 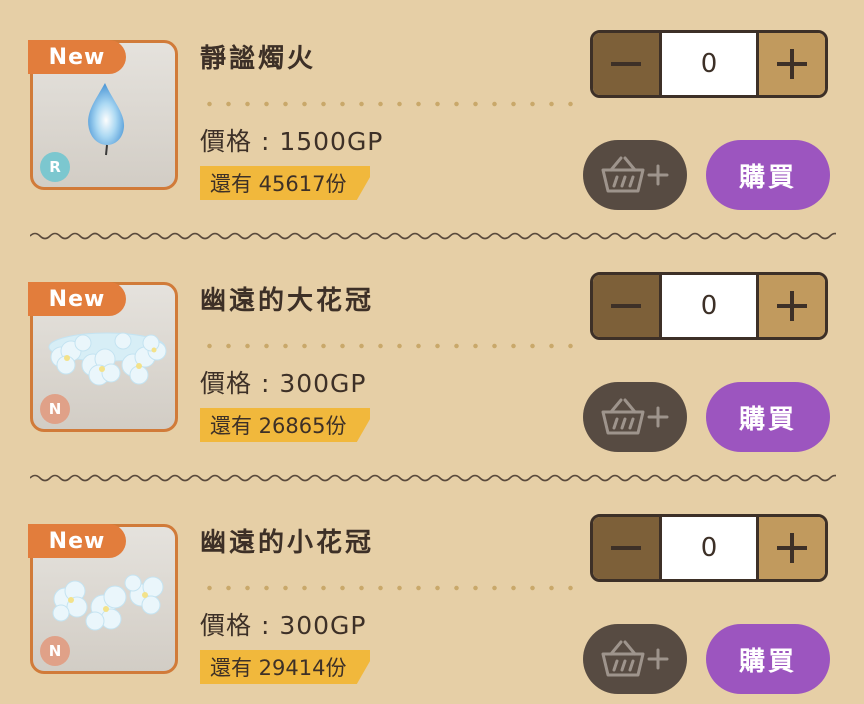 What do you see at coordinates (285, 183) in the screenshot?
I see `stock-tag: 還有 45617份` at bounding box center [285, 183].